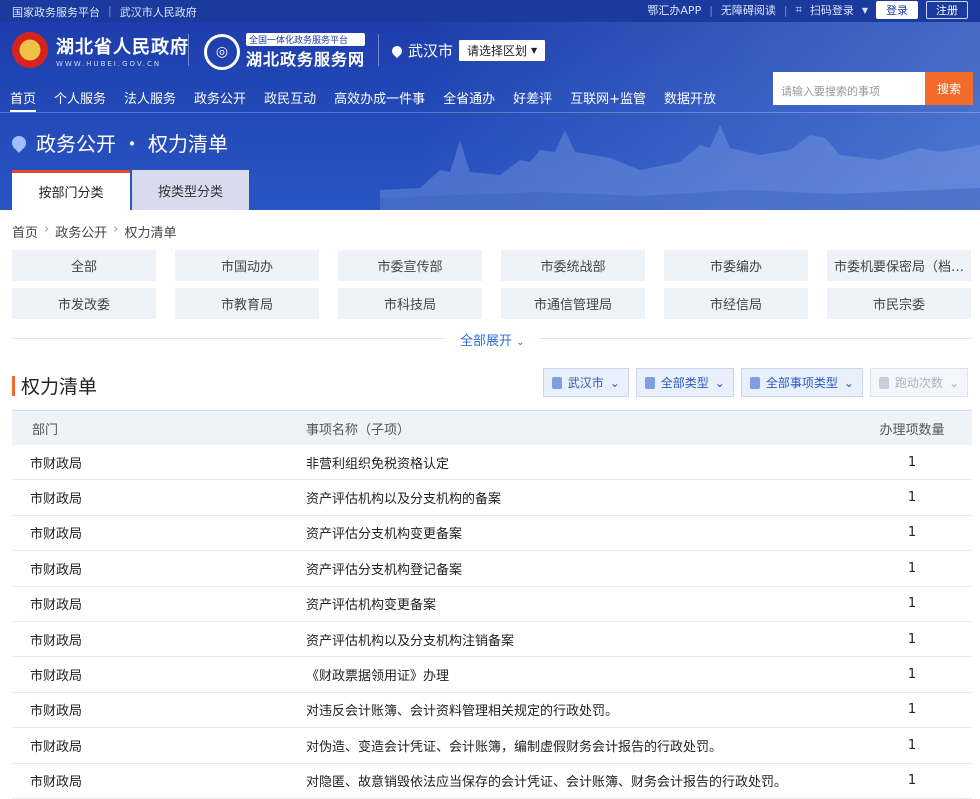 This screenshot has height=799, width=980. Describe the element at coordinates (608, 100) in the screenshot. I see `nav-item-supervision: 互联网+监管` at that location.